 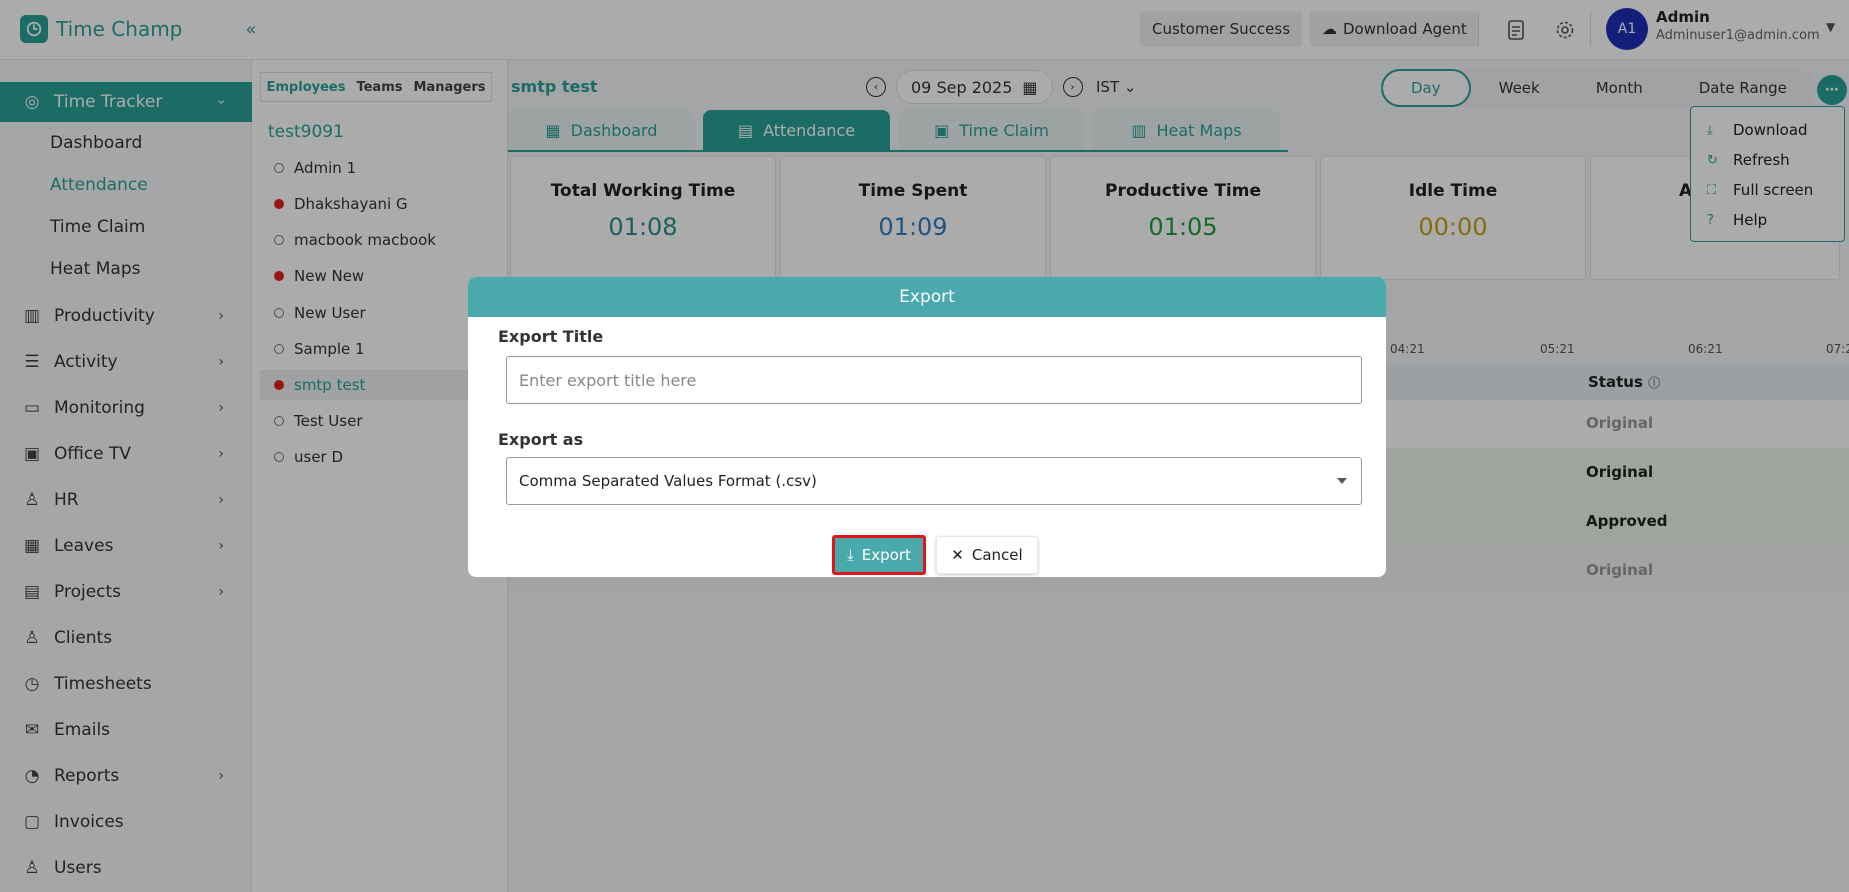 What do you see at coordinates (927, 297) in the screenshot?
I see `dialog-title: Export` at bounding box center [927, 297].